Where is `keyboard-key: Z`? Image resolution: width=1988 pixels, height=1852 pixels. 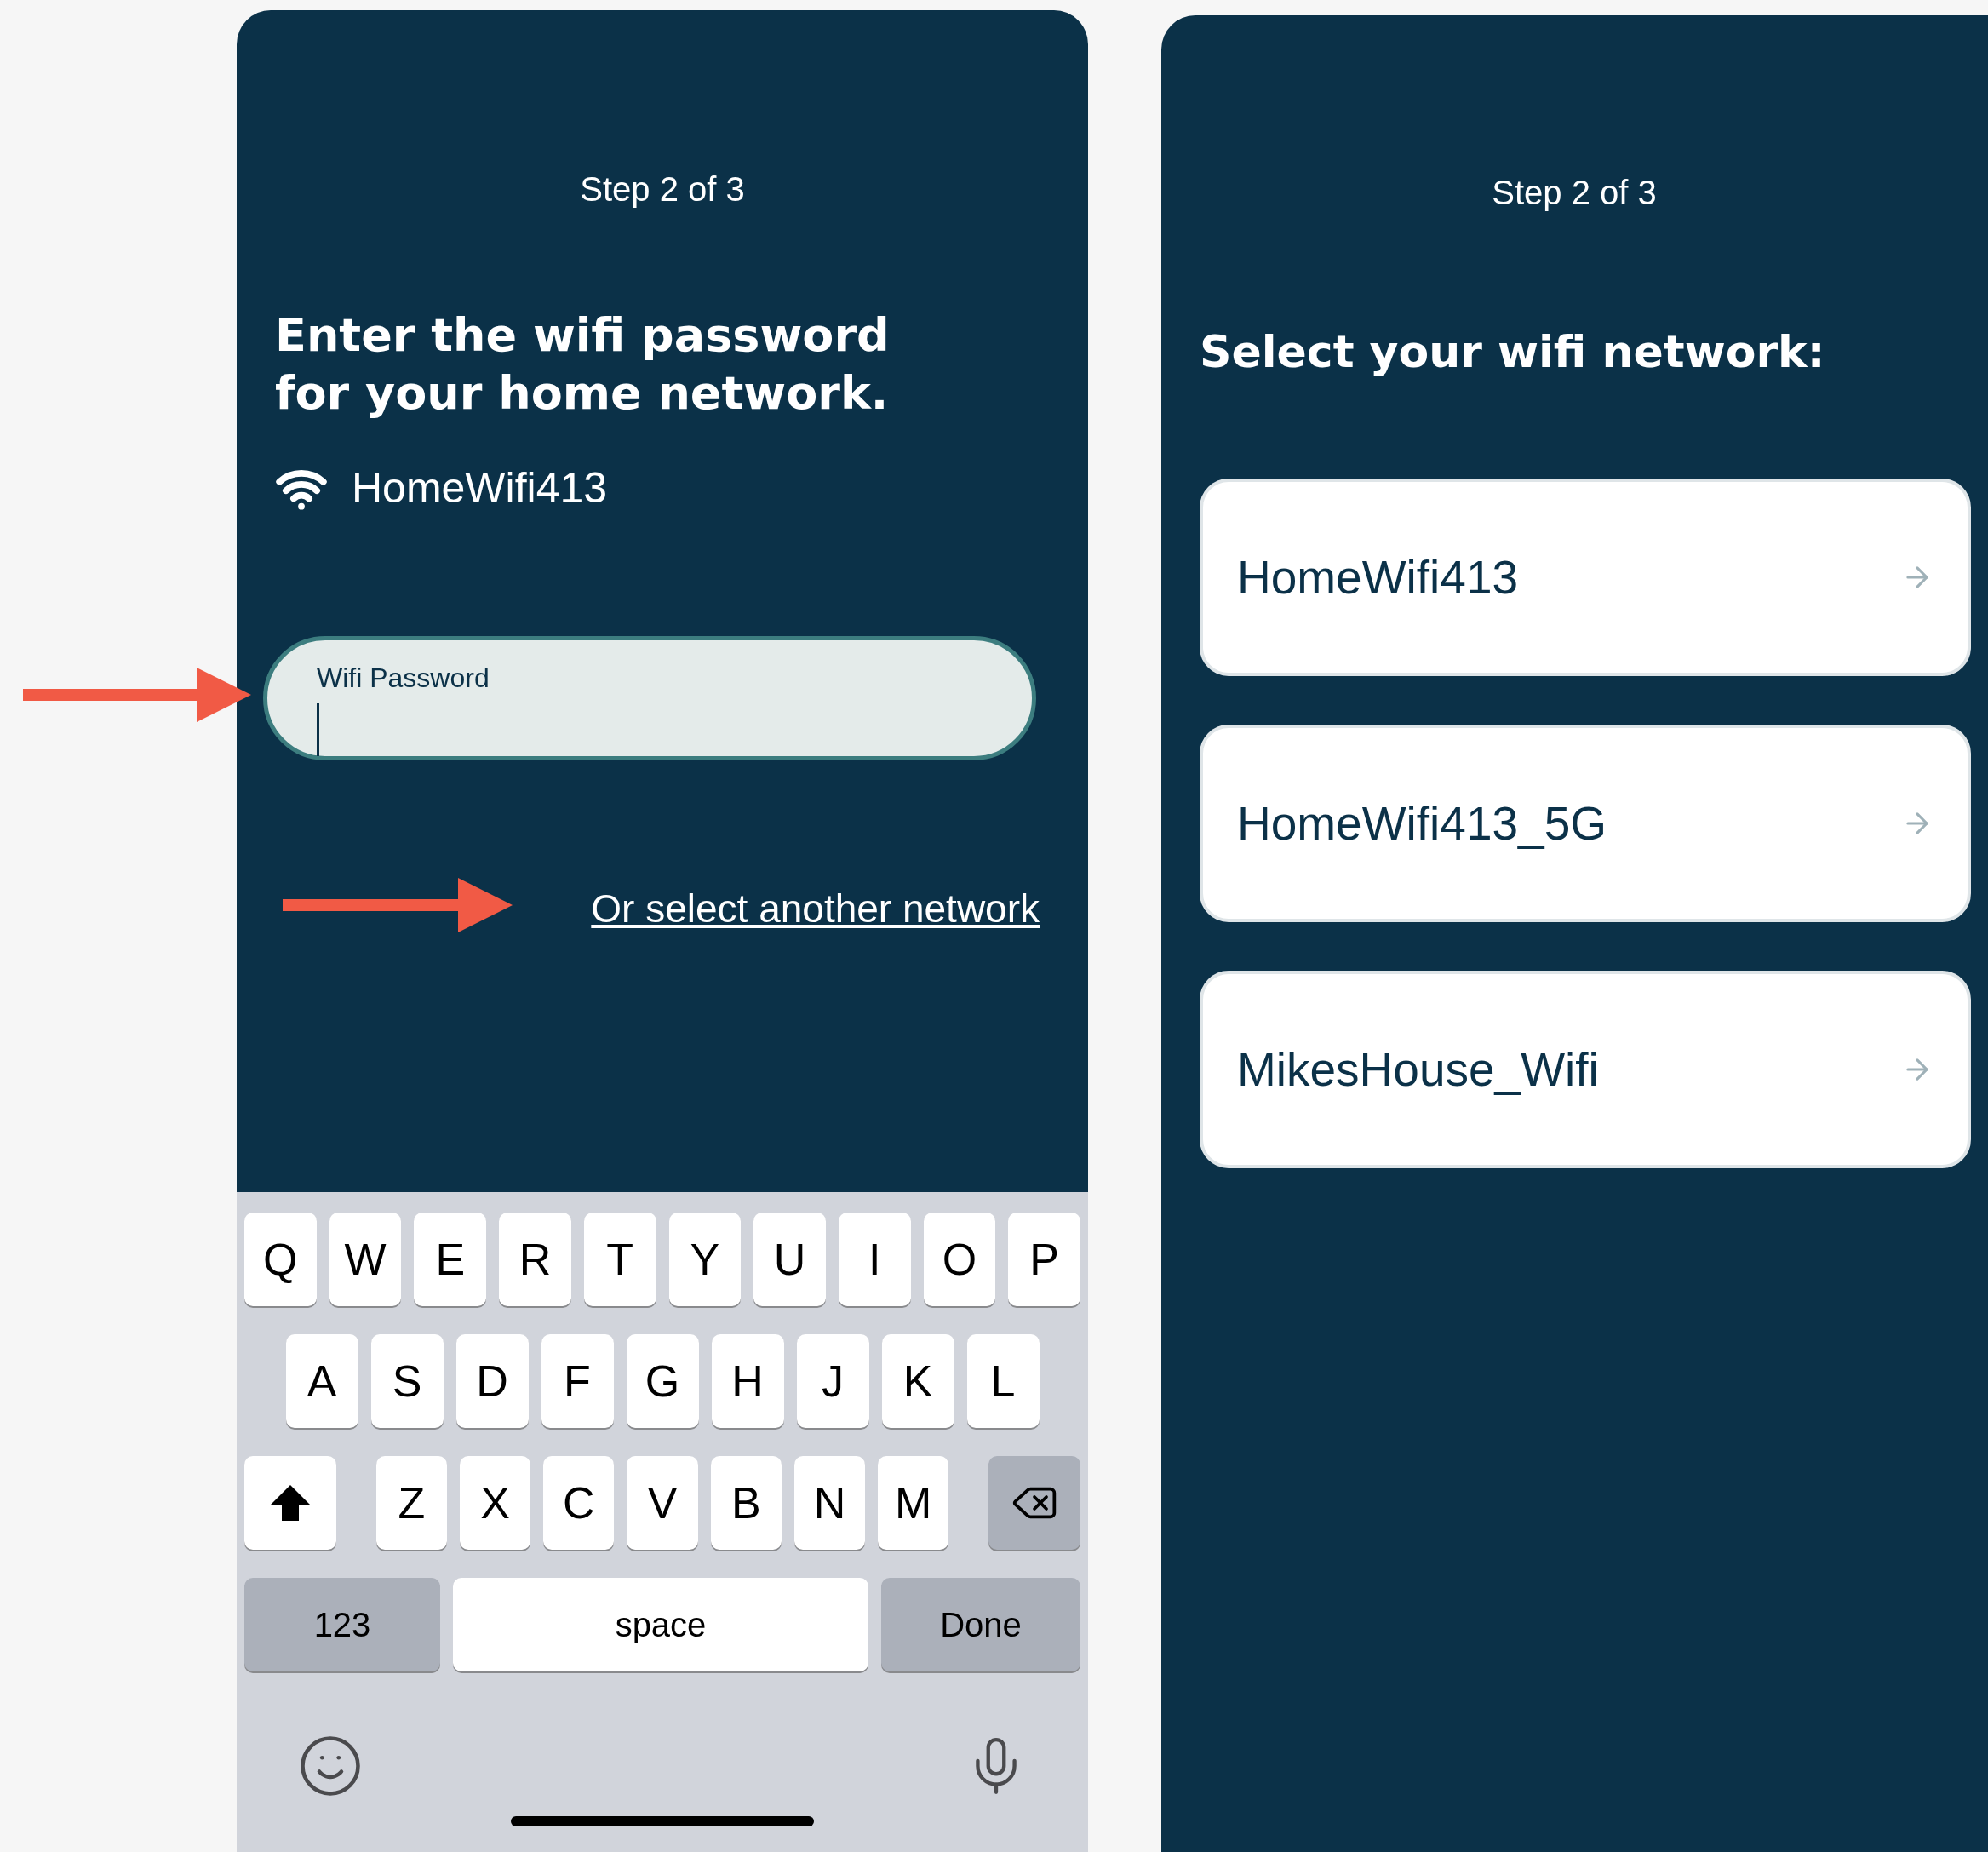 keyboard-key: Z is located at coordinates (411, 1503).